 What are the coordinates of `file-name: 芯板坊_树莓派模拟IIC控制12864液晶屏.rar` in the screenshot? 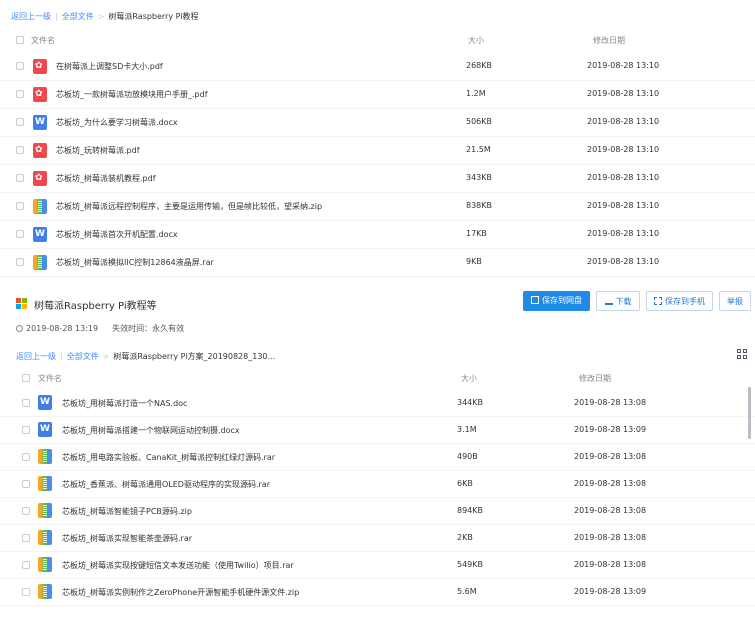 It's located at (135, 262).